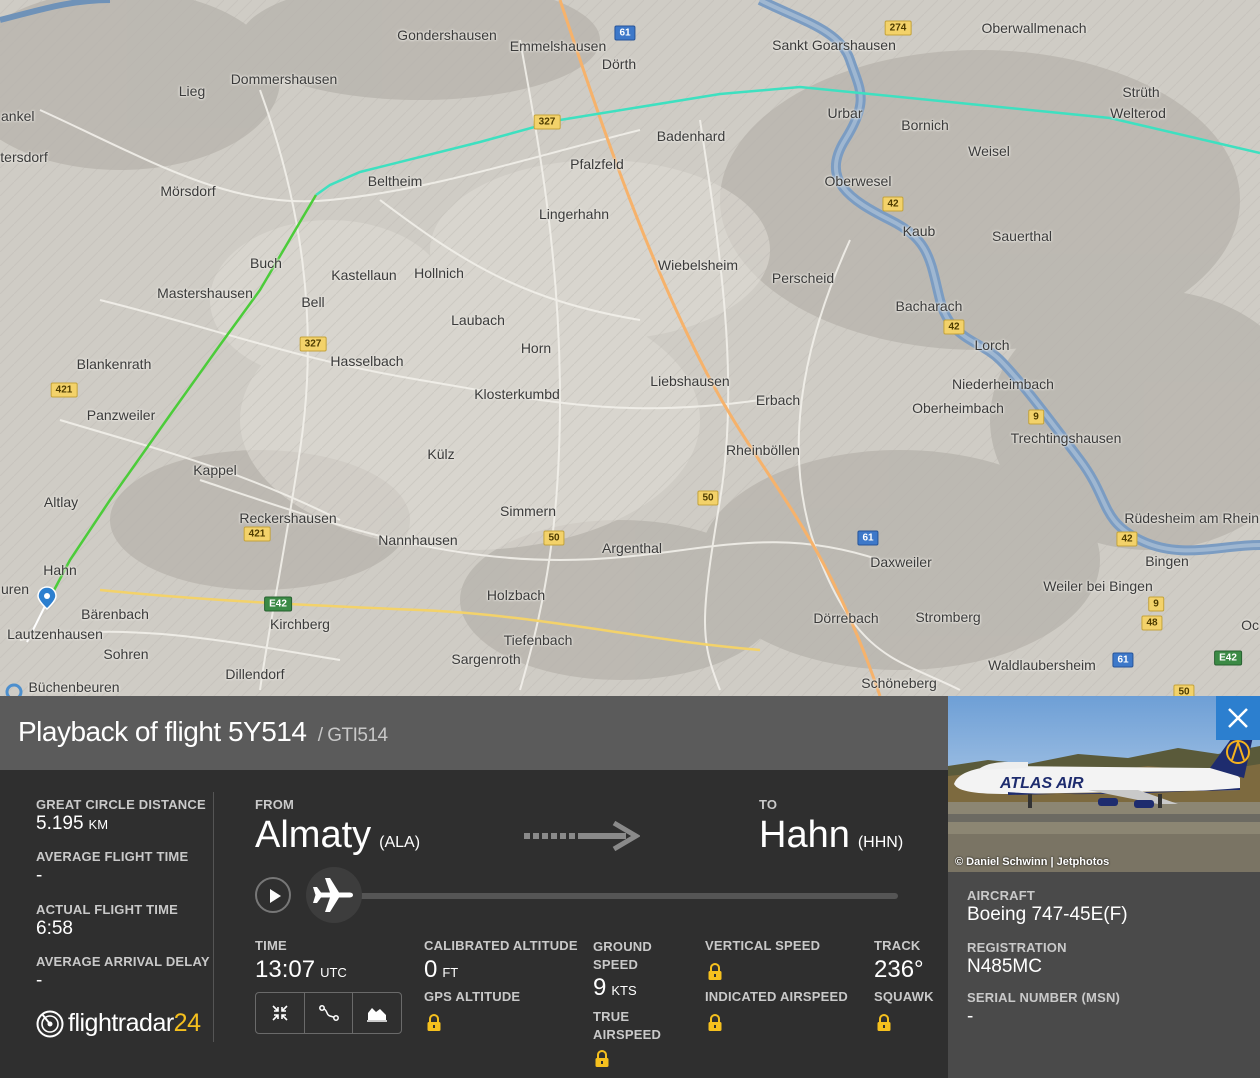  Describe the element at coordinates (266, 263) in the screenshot. I see `town-label: Buch` at that location.